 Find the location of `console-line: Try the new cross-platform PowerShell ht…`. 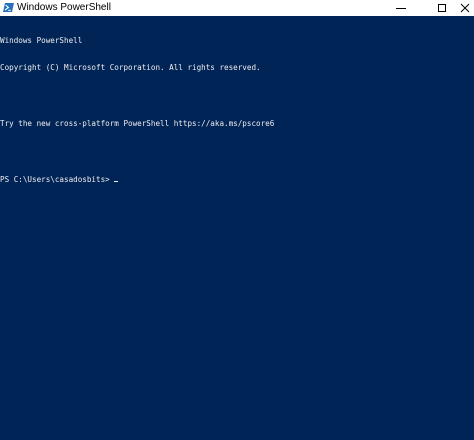

console-line: Try the new cross-platform PowerShell ht… is located at coordinates (137, 124).